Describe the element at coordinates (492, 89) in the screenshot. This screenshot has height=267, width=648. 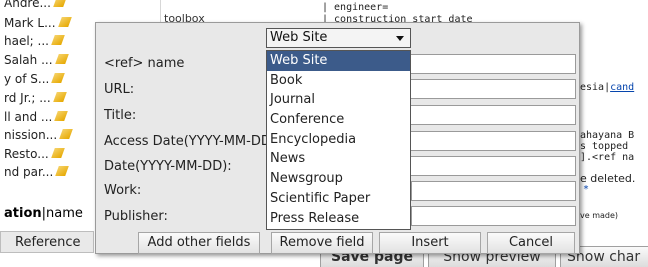
I see `url-input` at that location.